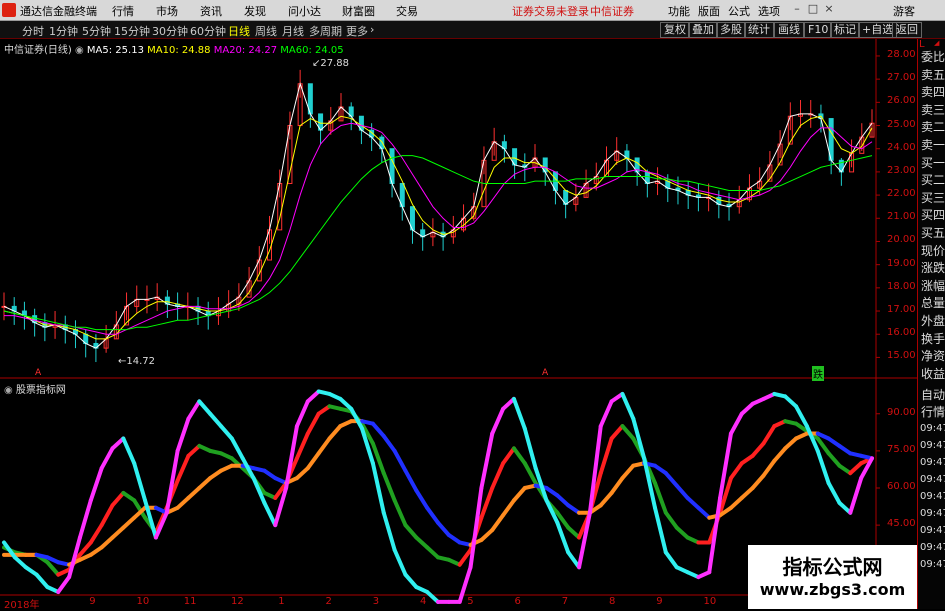 This screenshot has height=611, width=945. Describe the element at coordinates (550, 11) in the screenshot. I see `login-notice: 证券交易未登录` at that location.